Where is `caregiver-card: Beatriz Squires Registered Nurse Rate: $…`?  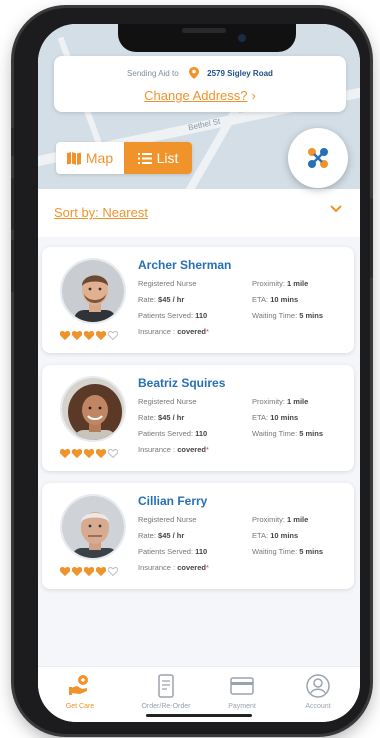 caregiver-card: Beatriz Squires Registered Nurse Rate: $… is located at coordinates (198, 418).